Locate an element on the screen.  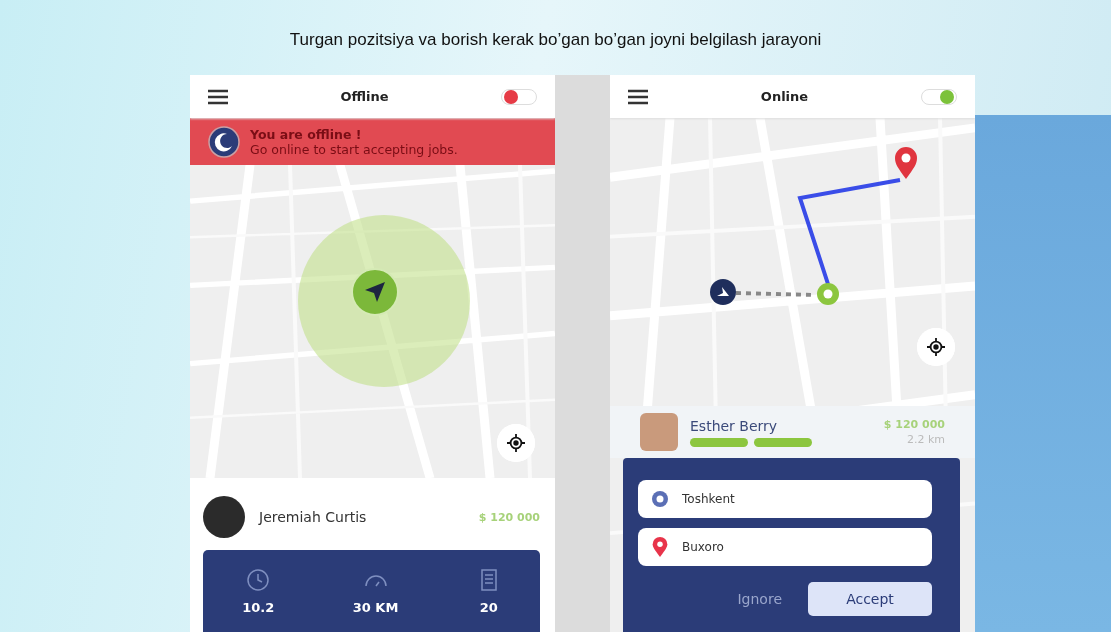
screen-title: Online is located at coordinates (784, 96).